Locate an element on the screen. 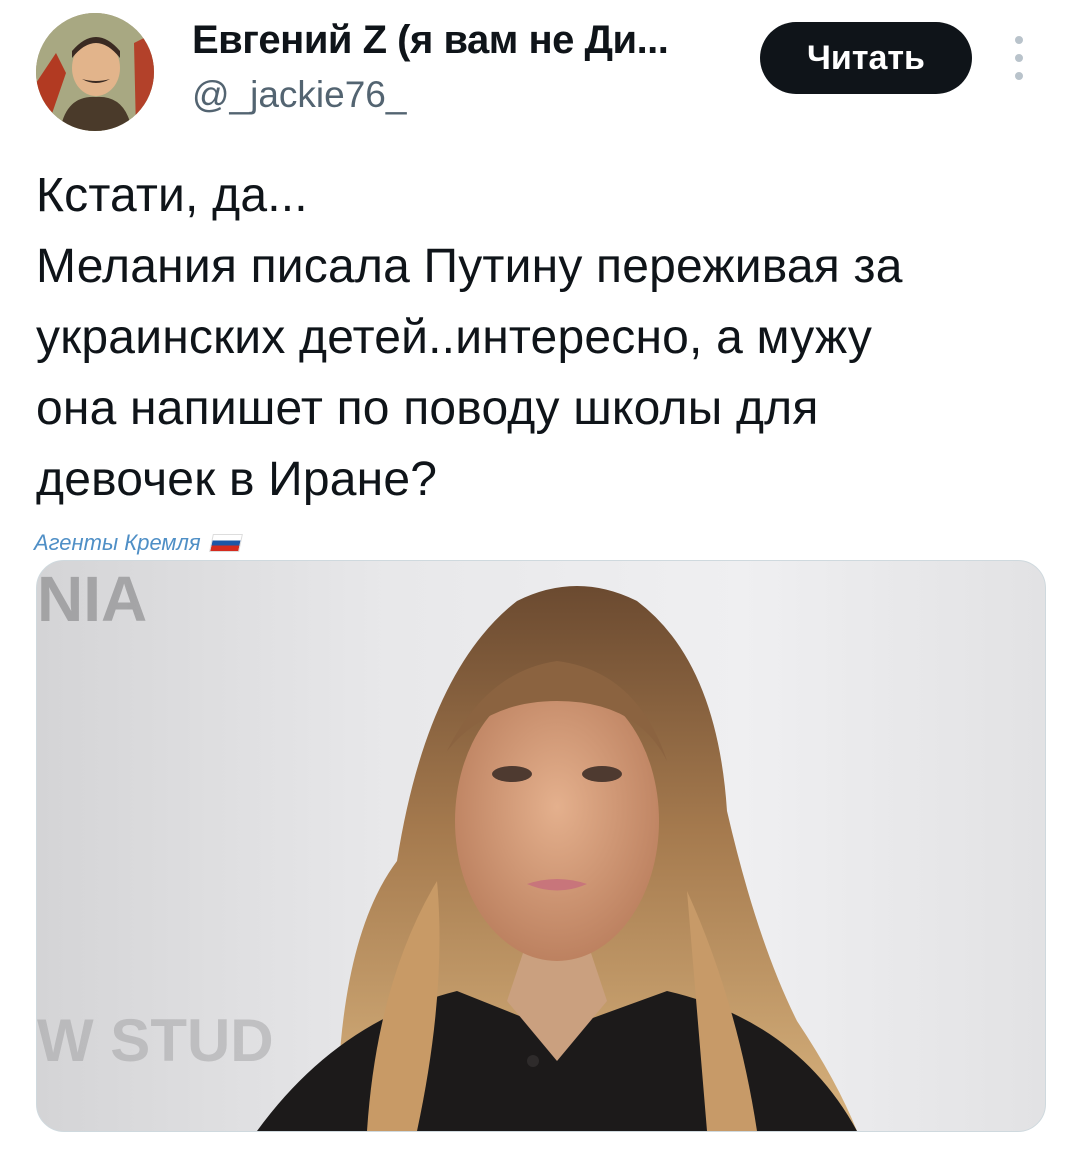 The image size is (1080, 1162). background-text-bottom: W STUD is located at coordinates (155, 1040).